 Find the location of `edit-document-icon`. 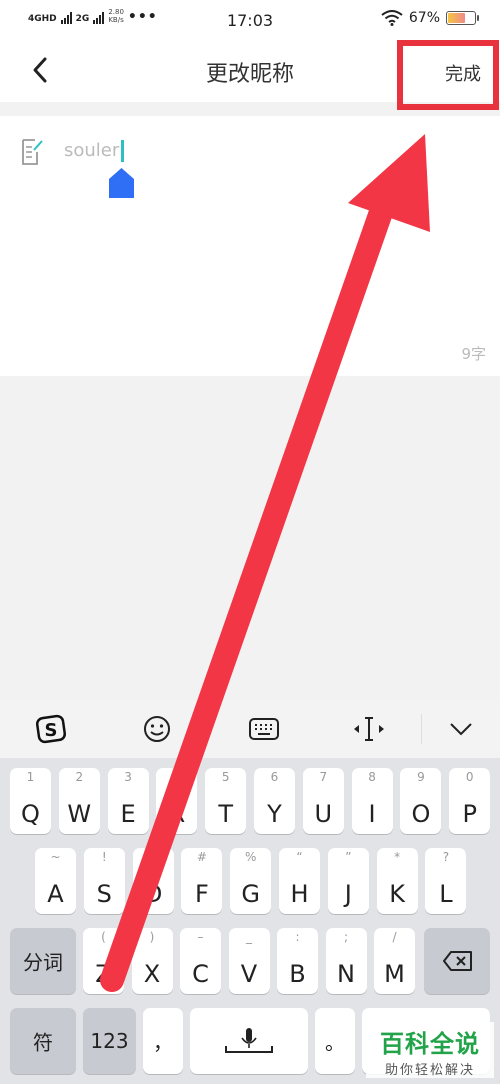

edit-document-icon is located at coordinates (32, 152).